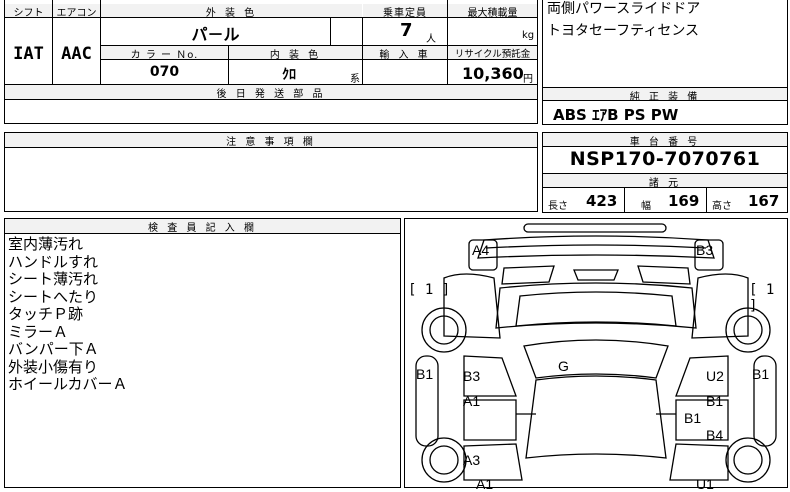 Image resolution: width=790 pixels, height=492 pixels. What do you see at coordinates (28, 54) in the screenshot?
I see `shift-value: IAT` at bounding box center [28, 54].